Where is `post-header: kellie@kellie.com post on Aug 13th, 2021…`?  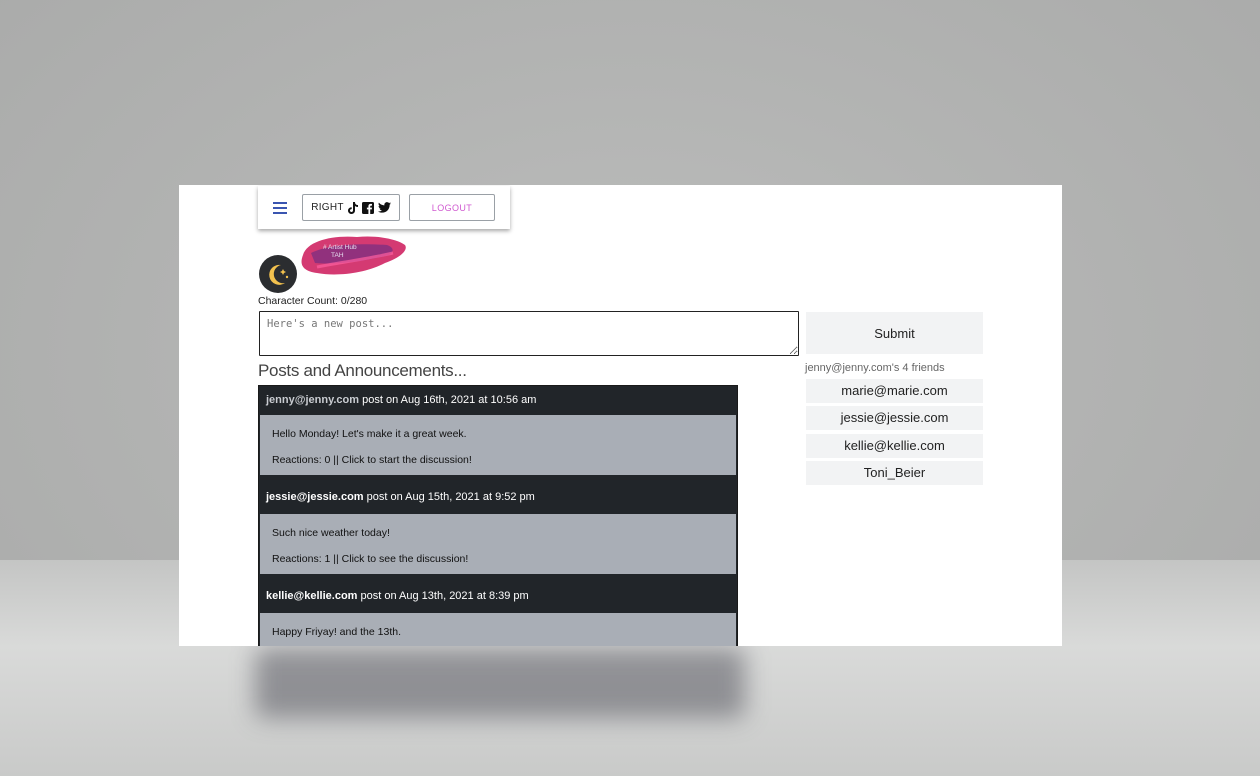 post-header: kellie@kellie.com post on Aug 13th, 2021… is located at coordinates (498, 596).